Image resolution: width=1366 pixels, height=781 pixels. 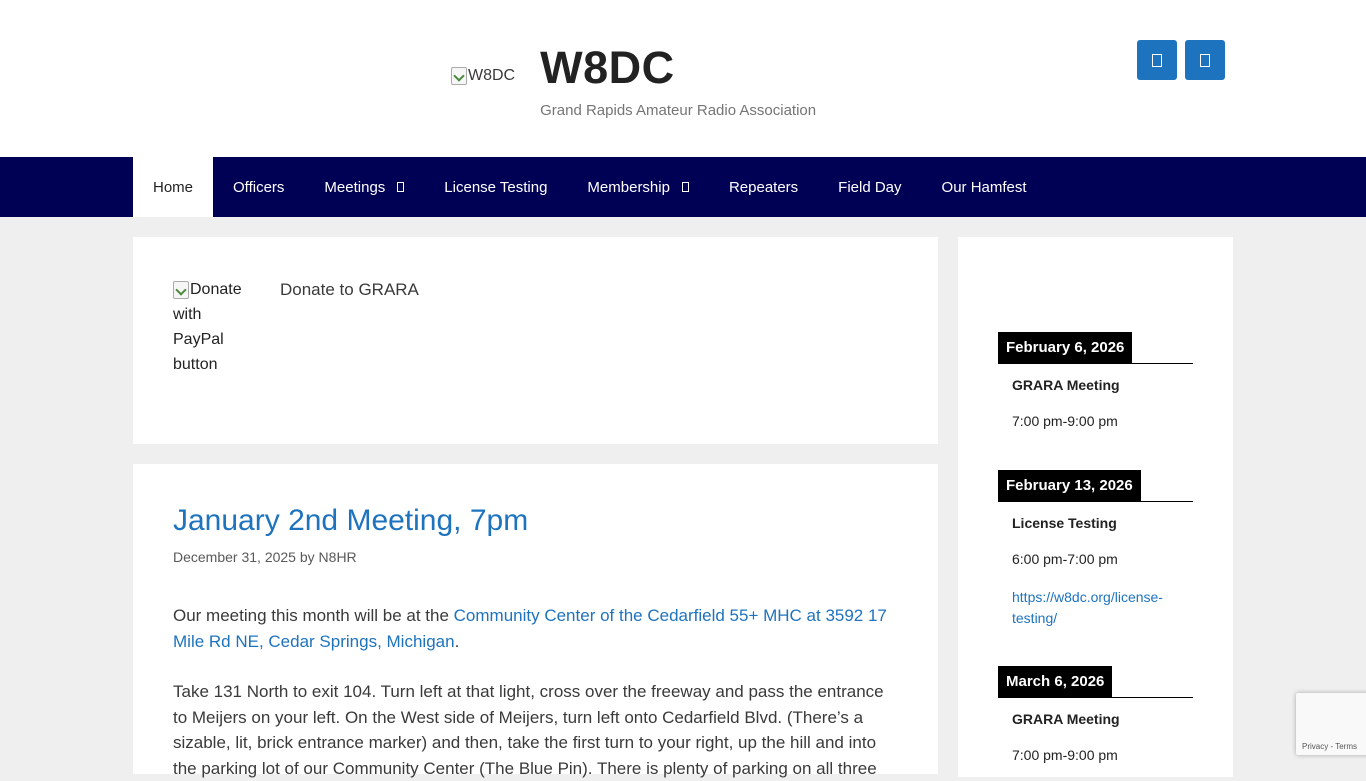 I want to click on nav-item-repeaters: Repeaters, so click(x=763, y=187).